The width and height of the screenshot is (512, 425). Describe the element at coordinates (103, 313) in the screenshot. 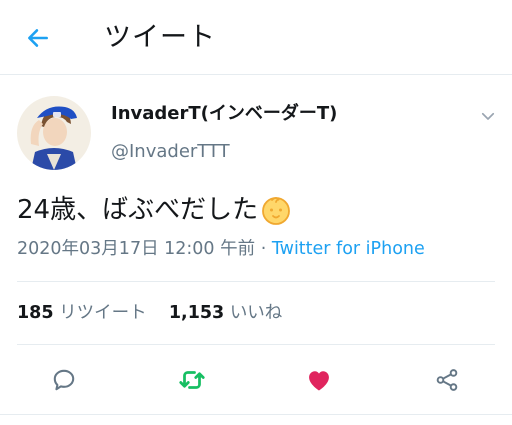

I see `retweets-label: リツイート` at that location.